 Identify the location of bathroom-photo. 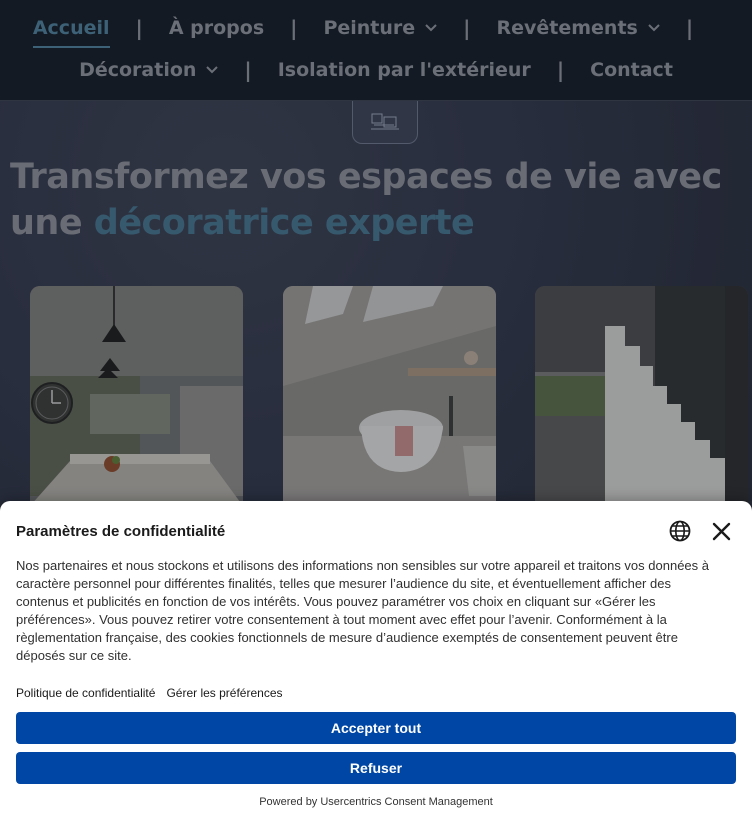
(389, 396).